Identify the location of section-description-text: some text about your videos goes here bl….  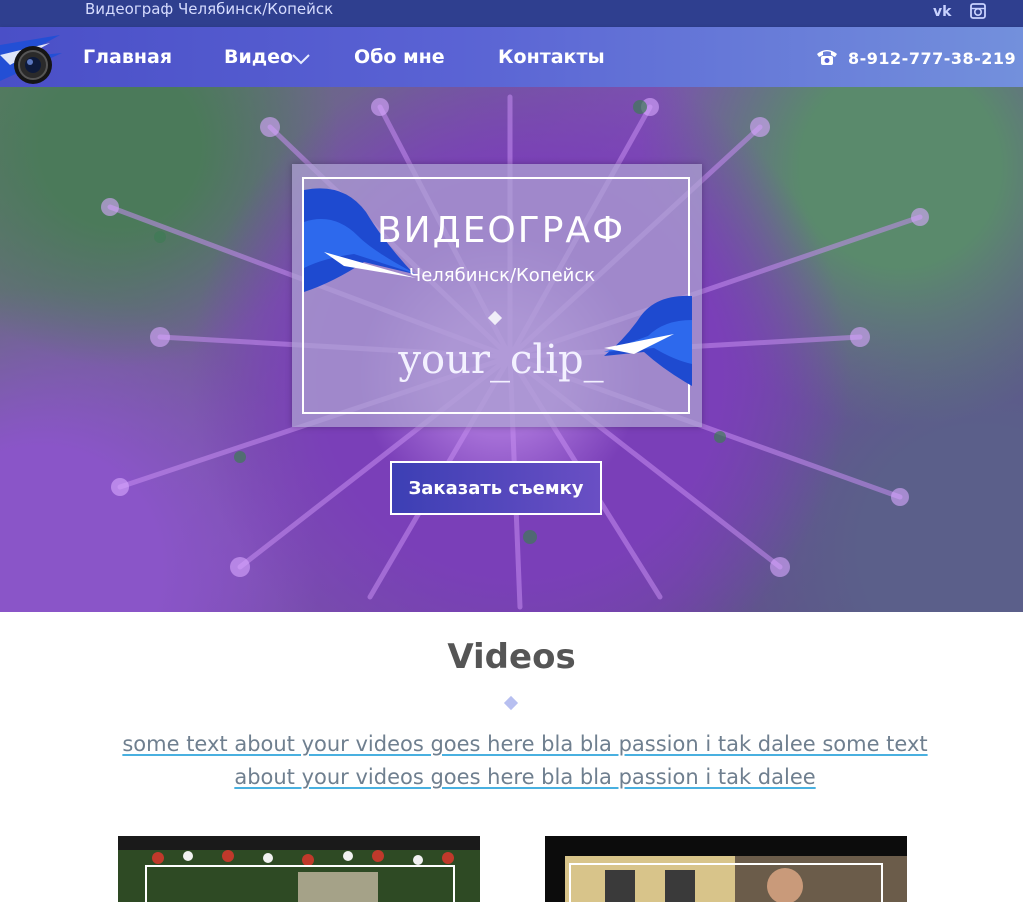
(524, 760).